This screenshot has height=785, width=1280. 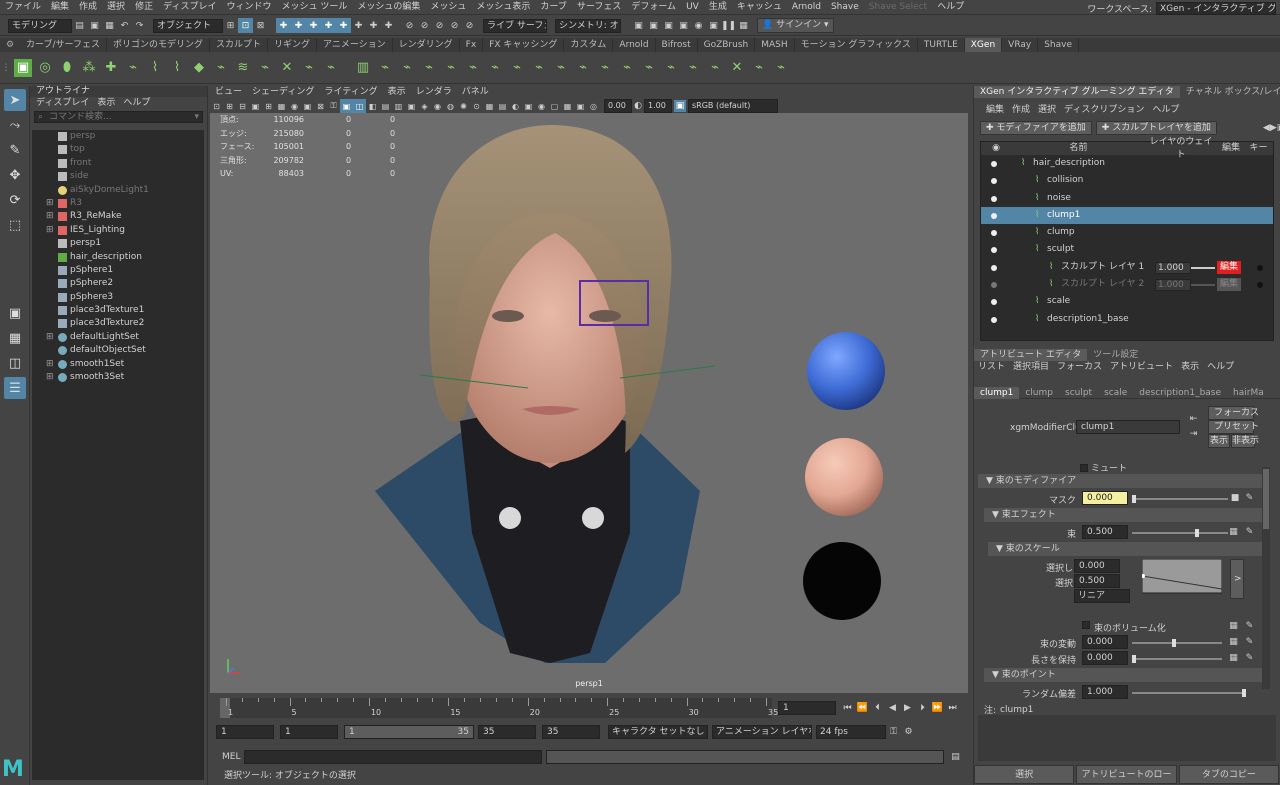 What do you see at coordinates (230, 25) in the screenshot?
I see `hierarchy-mode-icon: ⊞` at bounding box center [230, 25].